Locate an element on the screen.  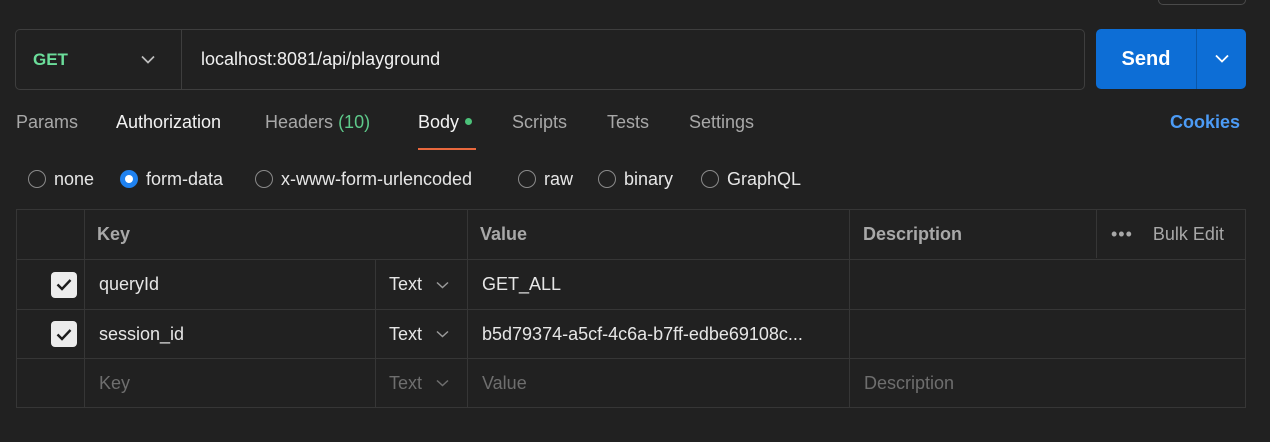
radio-none: none is located at coordinates (61, 179).